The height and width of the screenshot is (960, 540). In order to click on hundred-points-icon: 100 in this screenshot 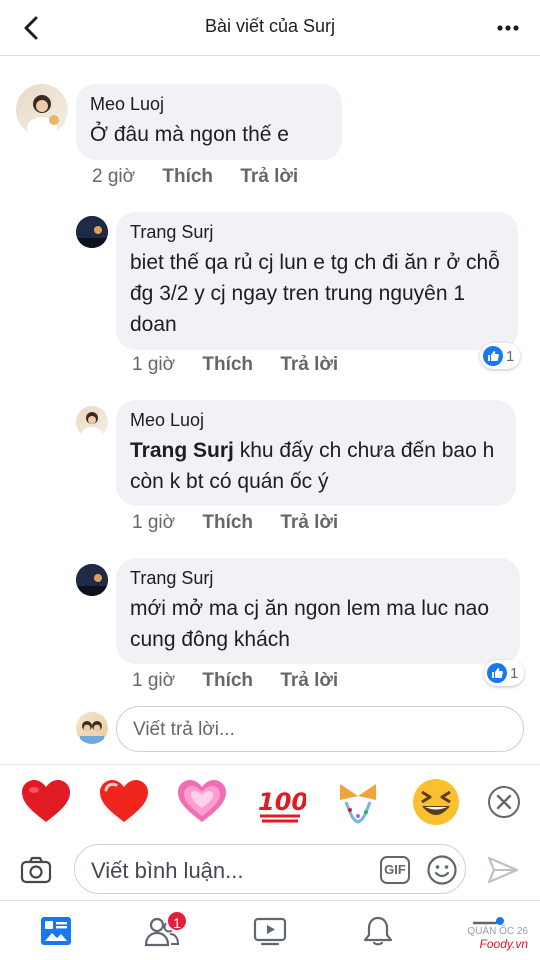, I will do `click(280, 802)`.